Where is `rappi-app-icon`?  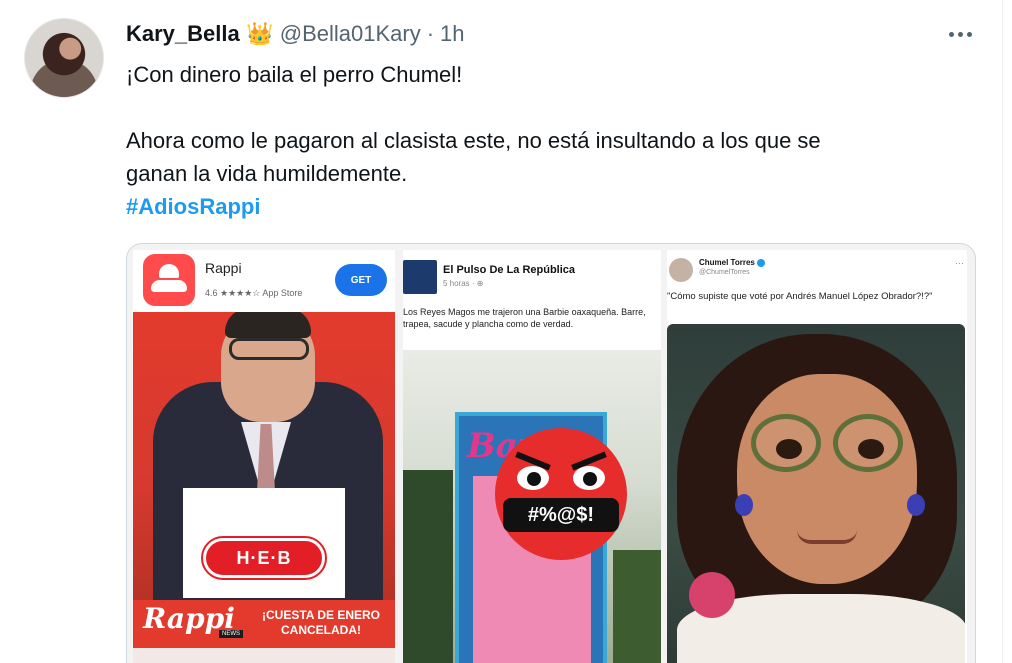 rappi-app-icon is located at coordinates (169, 280).